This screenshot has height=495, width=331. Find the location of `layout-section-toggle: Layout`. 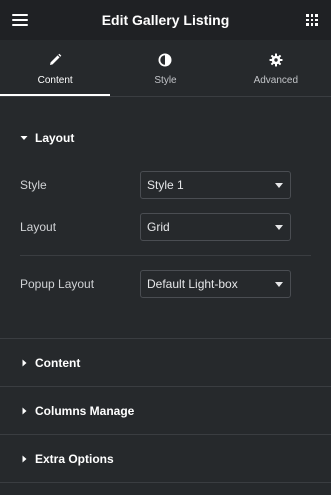

layout-section-toggle: Layout is located at coordinates (165, 138).